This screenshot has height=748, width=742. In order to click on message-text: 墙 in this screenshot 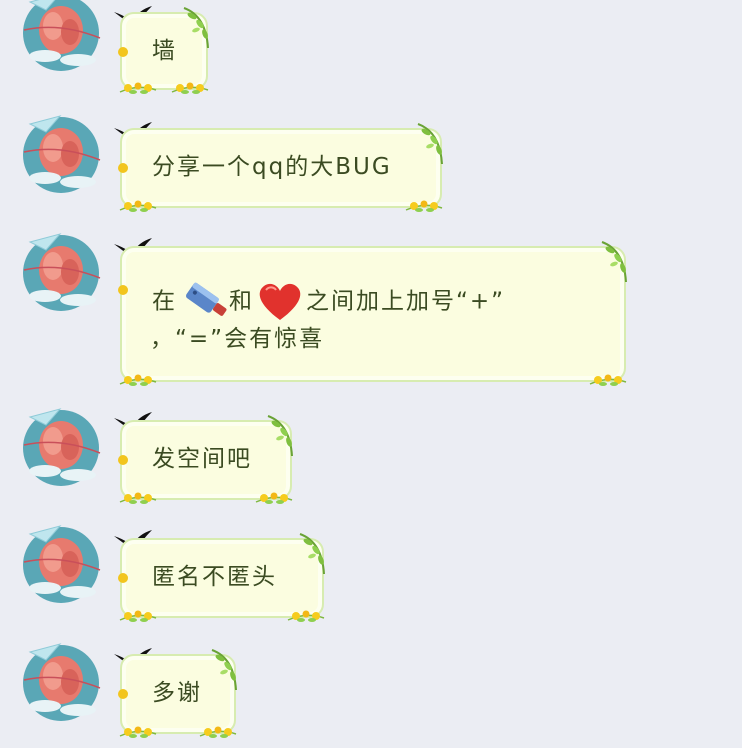, I will do `click(164, 51)`.